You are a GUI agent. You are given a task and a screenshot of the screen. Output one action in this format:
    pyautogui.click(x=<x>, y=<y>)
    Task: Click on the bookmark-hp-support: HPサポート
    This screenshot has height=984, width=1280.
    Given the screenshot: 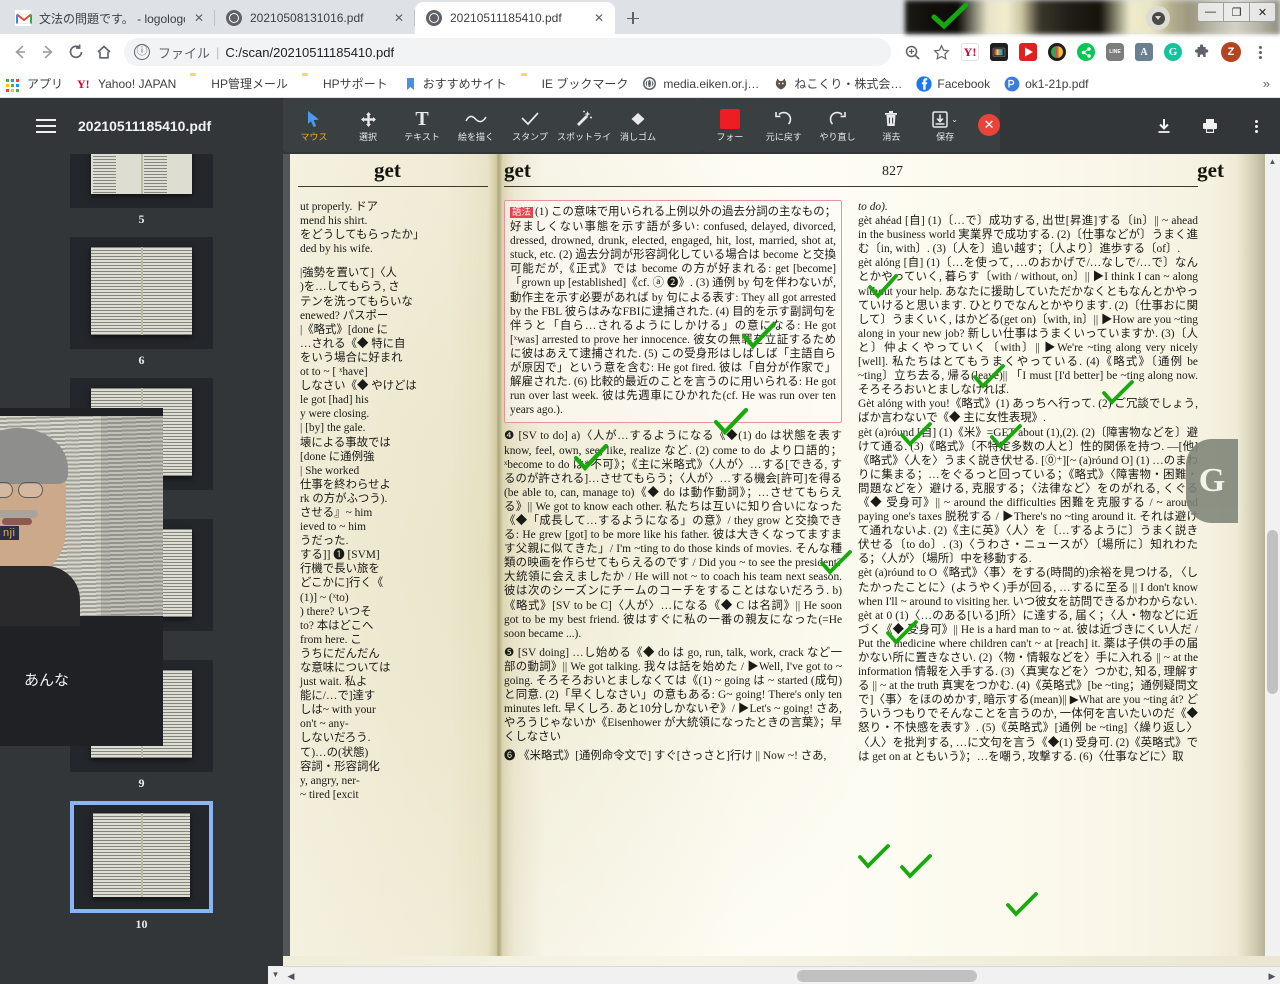 What is the action you would take?
    pyautogui.click(x=345, y=83)
    